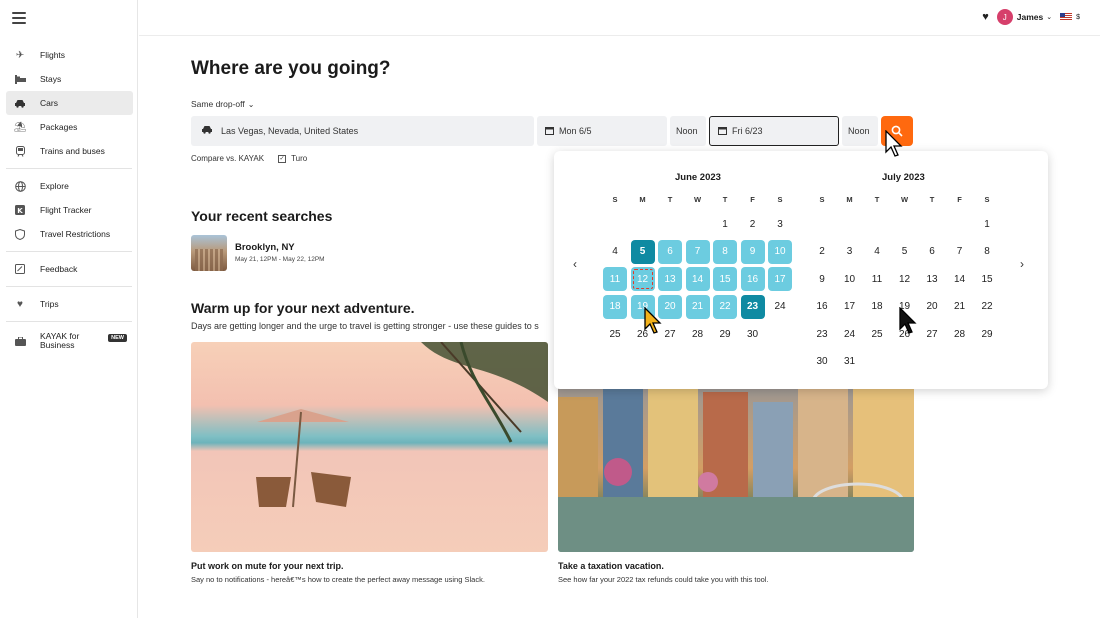 Image resolution: width=1100 pixels, height=618 pixels. I want to click on location-input: Las Vegas, Nevada, United States, so click(362, 131).